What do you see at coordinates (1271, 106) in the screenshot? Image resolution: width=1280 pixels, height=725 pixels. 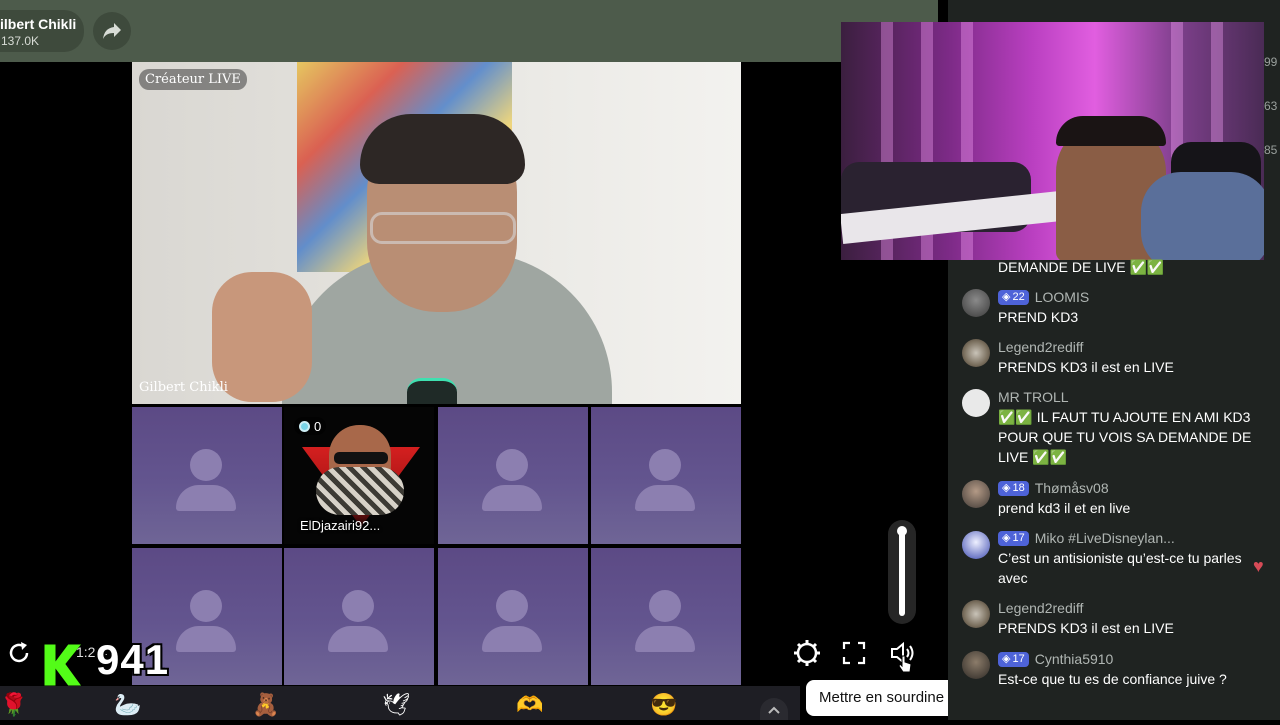 I see `edge-number: 63` at bounding box center [1271, 106].